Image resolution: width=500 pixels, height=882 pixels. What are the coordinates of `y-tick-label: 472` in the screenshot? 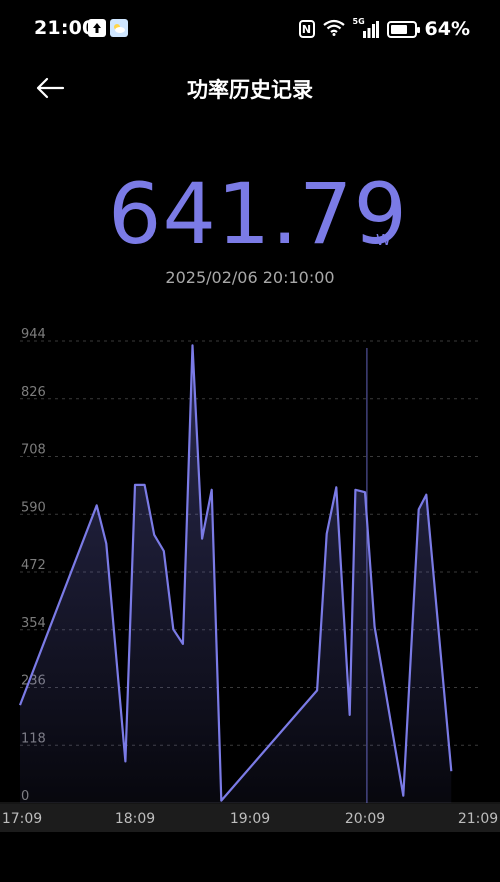 It's located at (33, 565).